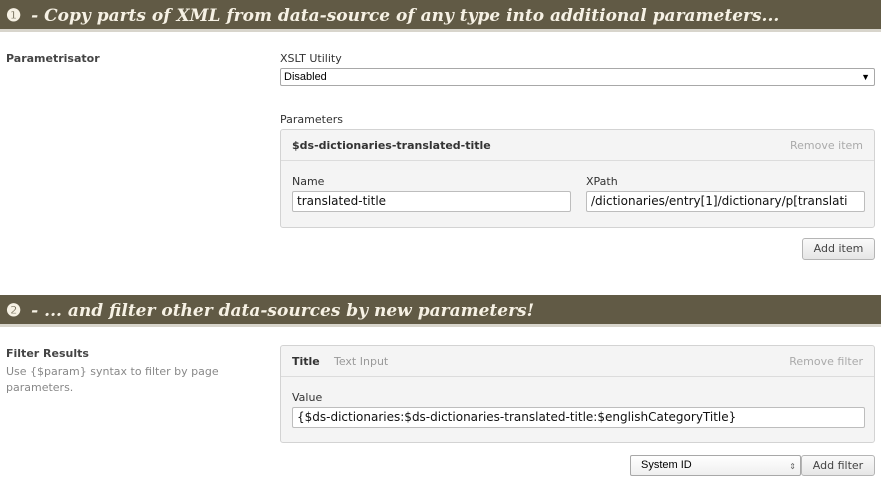  What do you see at coordinates (431, 201) in the screenshot?
I see `name-input: translated-title` at bounding box center [431, 201].